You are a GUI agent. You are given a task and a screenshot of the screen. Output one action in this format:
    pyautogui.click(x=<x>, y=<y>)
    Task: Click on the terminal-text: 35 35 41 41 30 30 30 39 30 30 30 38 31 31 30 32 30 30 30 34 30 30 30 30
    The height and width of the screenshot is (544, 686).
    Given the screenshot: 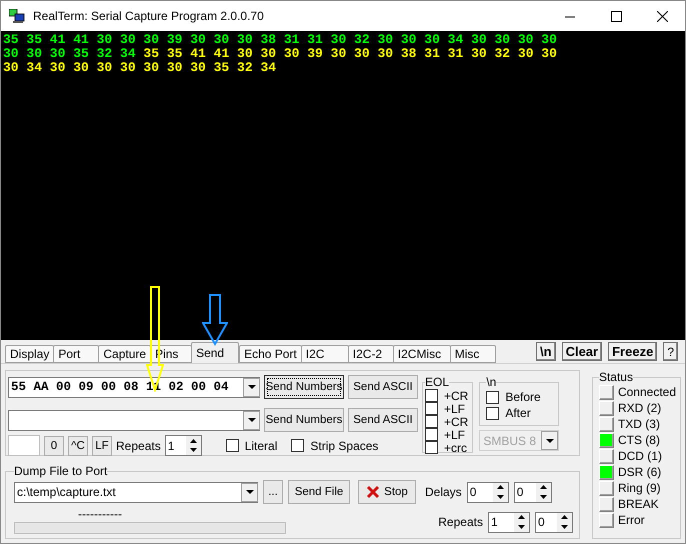 What is the action you would take?
    pyautogui.click(x=280, y=40)
    